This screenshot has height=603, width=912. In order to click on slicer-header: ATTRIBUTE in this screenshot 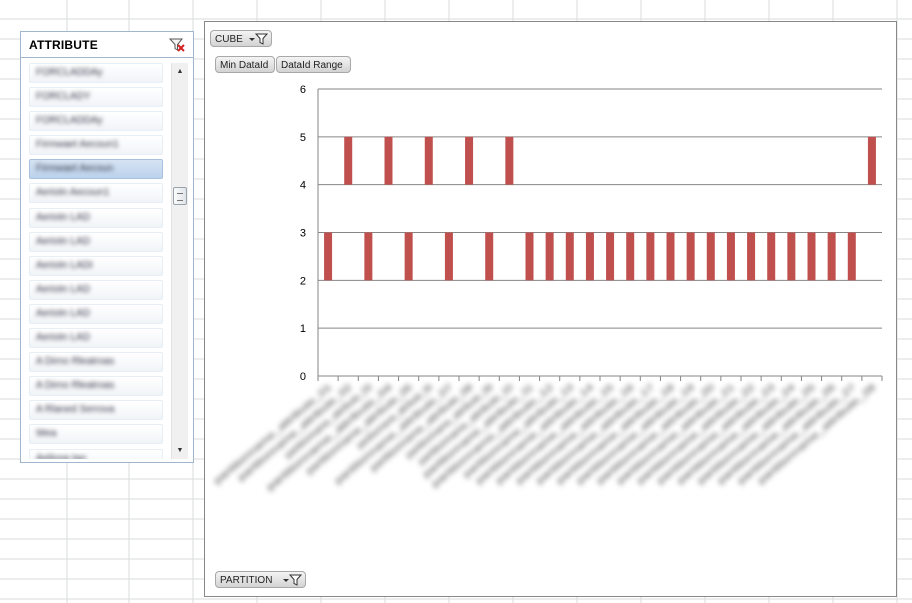, I will do `click(107, 45)`.